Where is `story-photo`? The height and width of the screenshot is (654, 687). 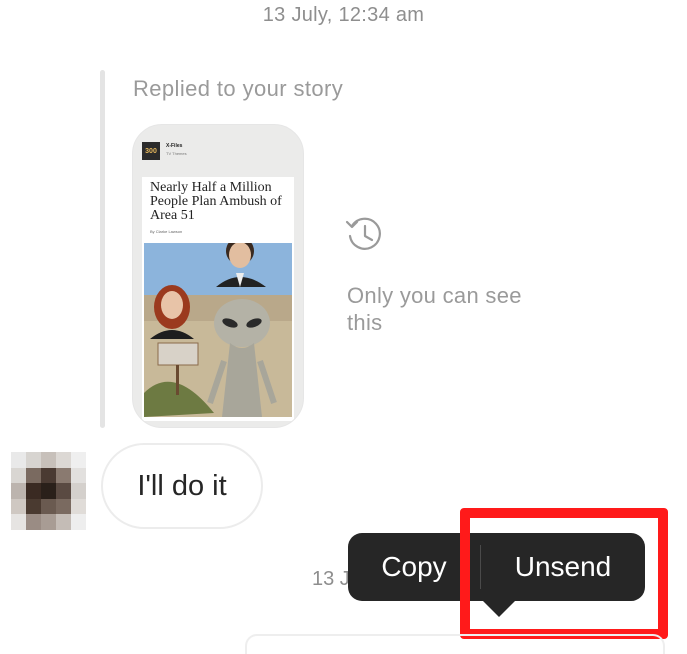 story-photo is located at coordinates (218, 330).